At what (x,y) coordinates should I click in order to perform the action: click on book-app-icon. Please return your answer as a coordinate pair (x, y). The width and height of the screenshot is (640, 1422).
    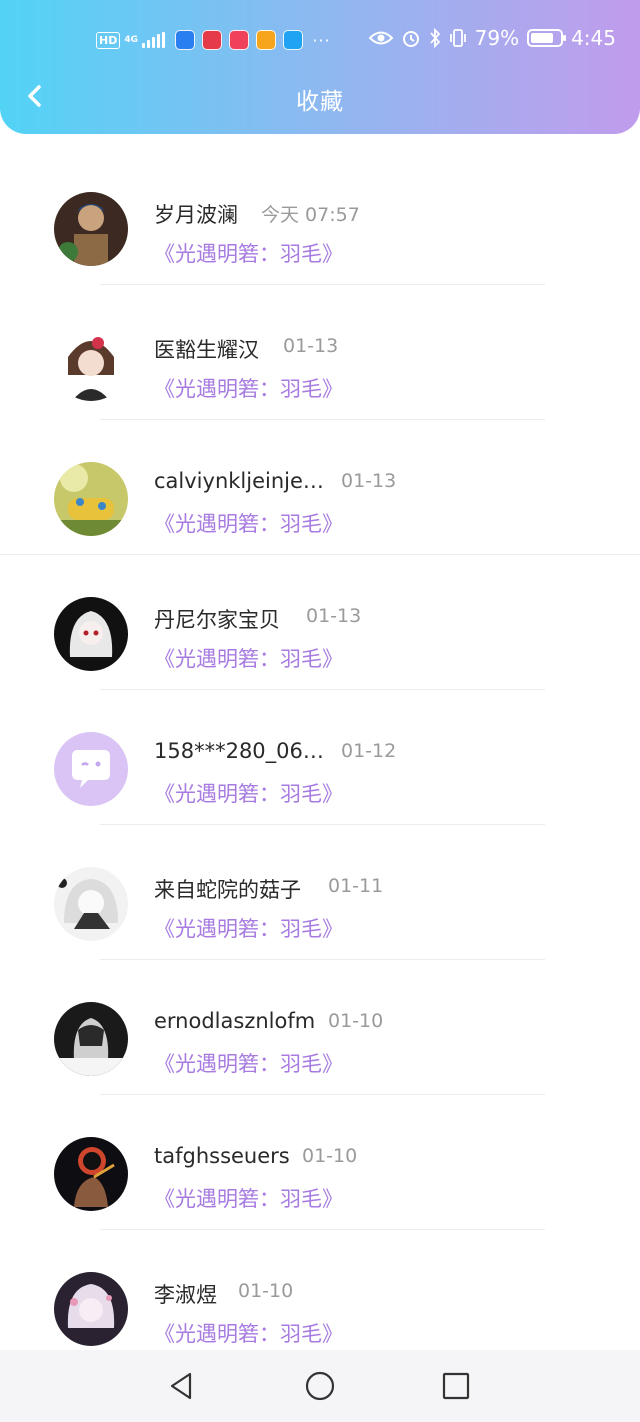
    Looking at the image, I should click on (239, 40).